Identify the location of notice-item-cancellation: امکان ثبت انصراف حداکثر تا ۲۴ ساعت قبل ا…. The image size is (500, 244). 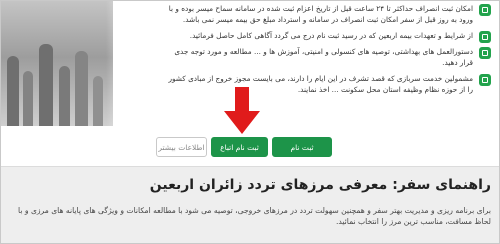
(328, 14).